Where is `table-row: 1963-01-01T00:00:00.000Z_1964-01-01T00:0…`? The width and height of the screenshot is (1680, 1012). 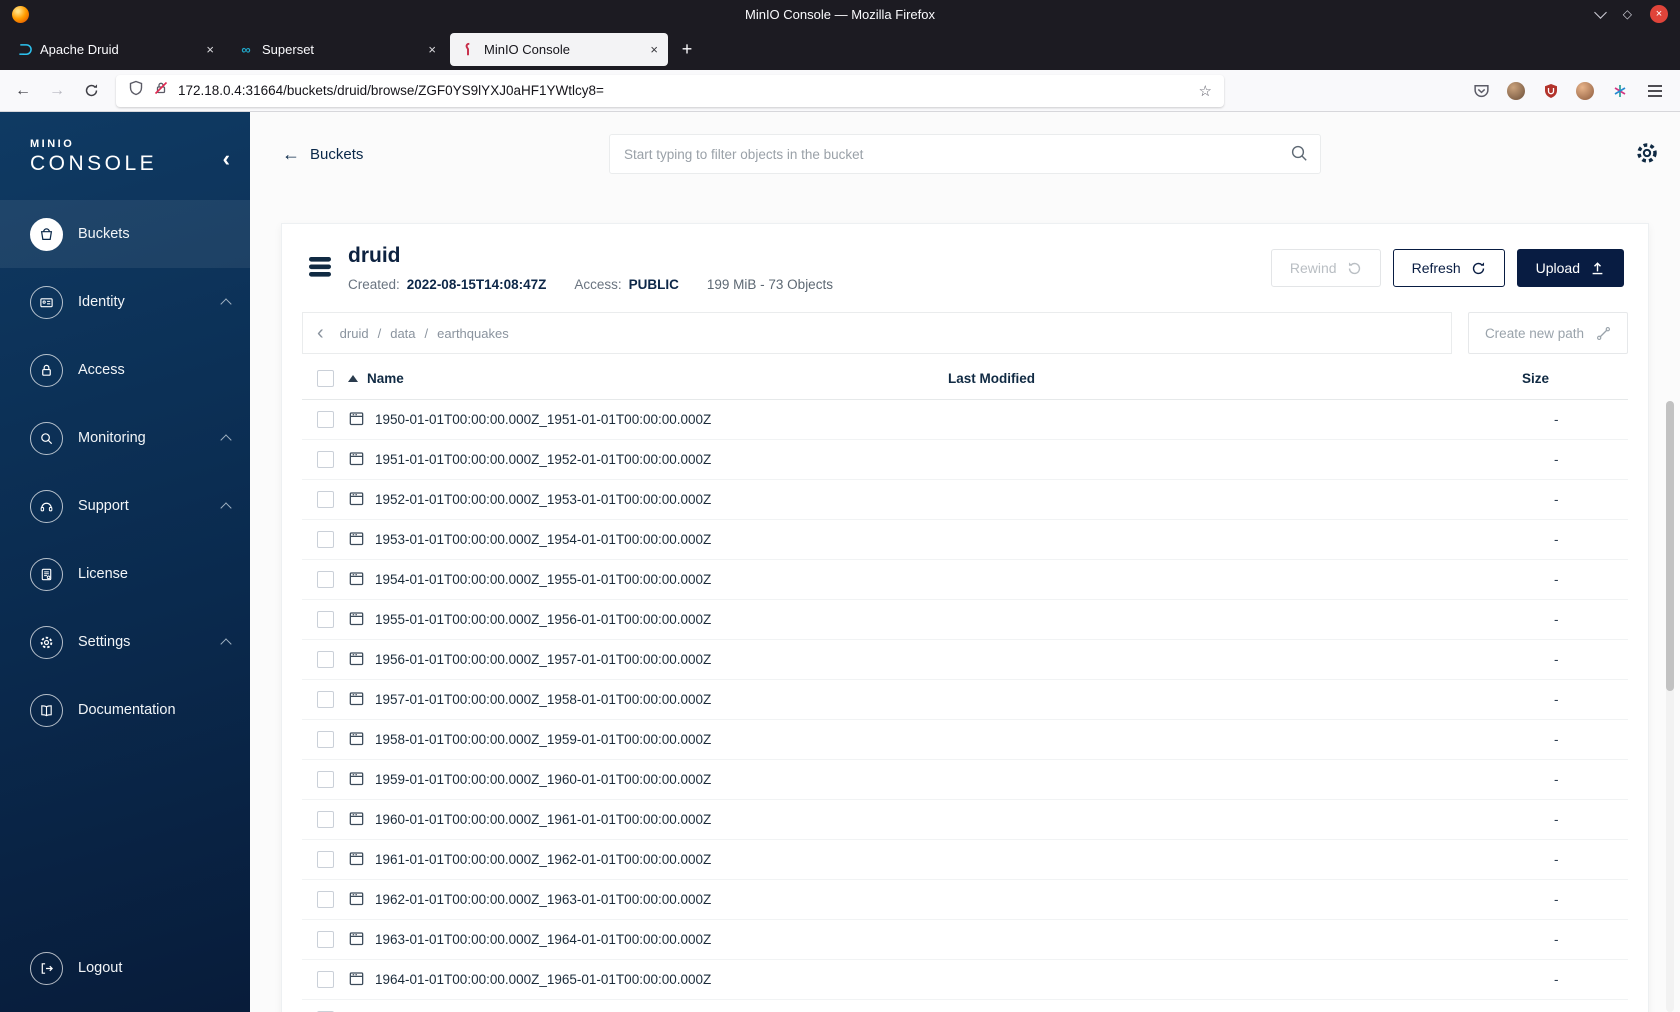 table-row: 1963-01-01T00:00:00.000Z_1964-01-01T00:0… is located at coordinates (965, 940).